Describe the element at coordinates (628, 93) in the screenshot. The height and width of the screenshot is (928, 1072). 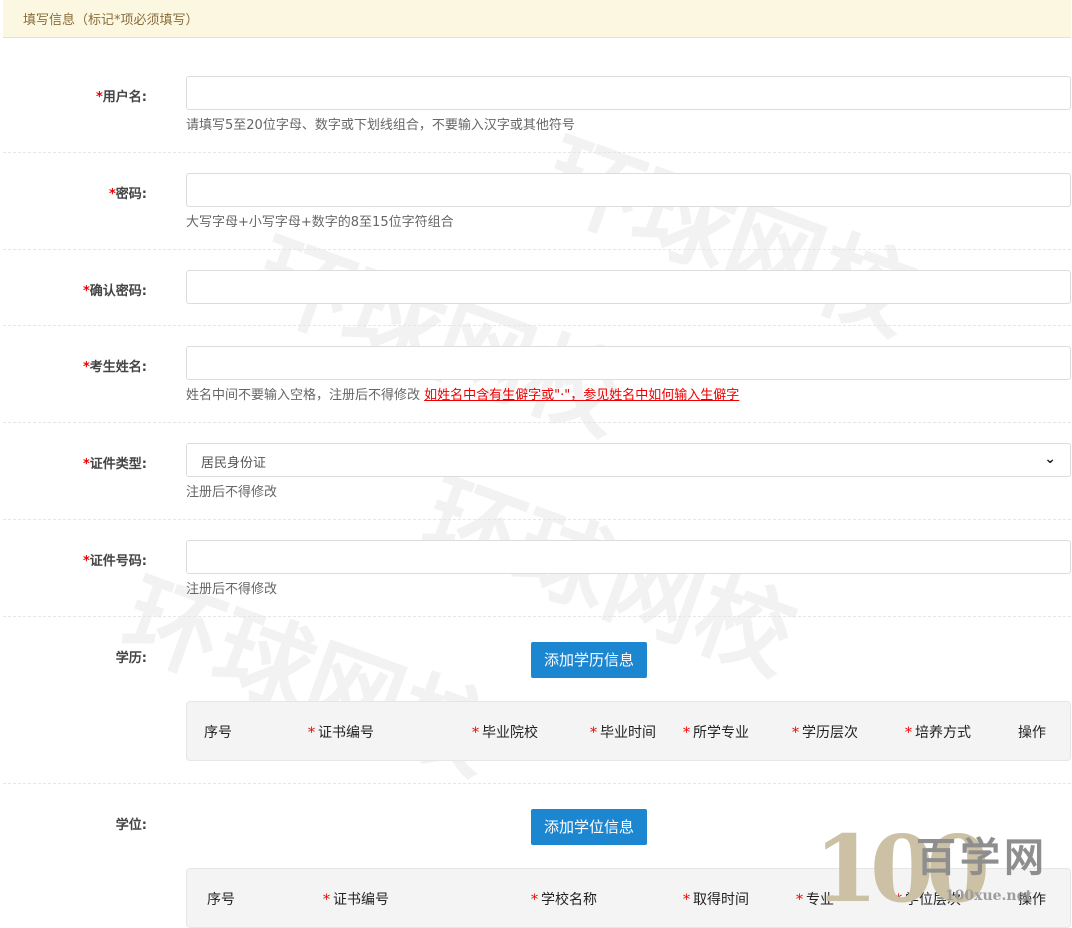
I see `username-input` at that location.